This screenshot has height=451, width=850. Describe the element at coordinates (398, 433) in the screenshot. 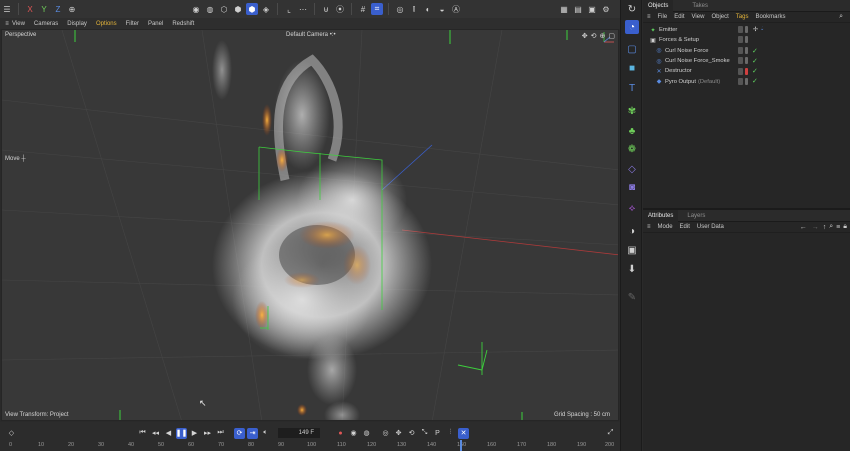

I see `key-position-icon: ✥` at that location.